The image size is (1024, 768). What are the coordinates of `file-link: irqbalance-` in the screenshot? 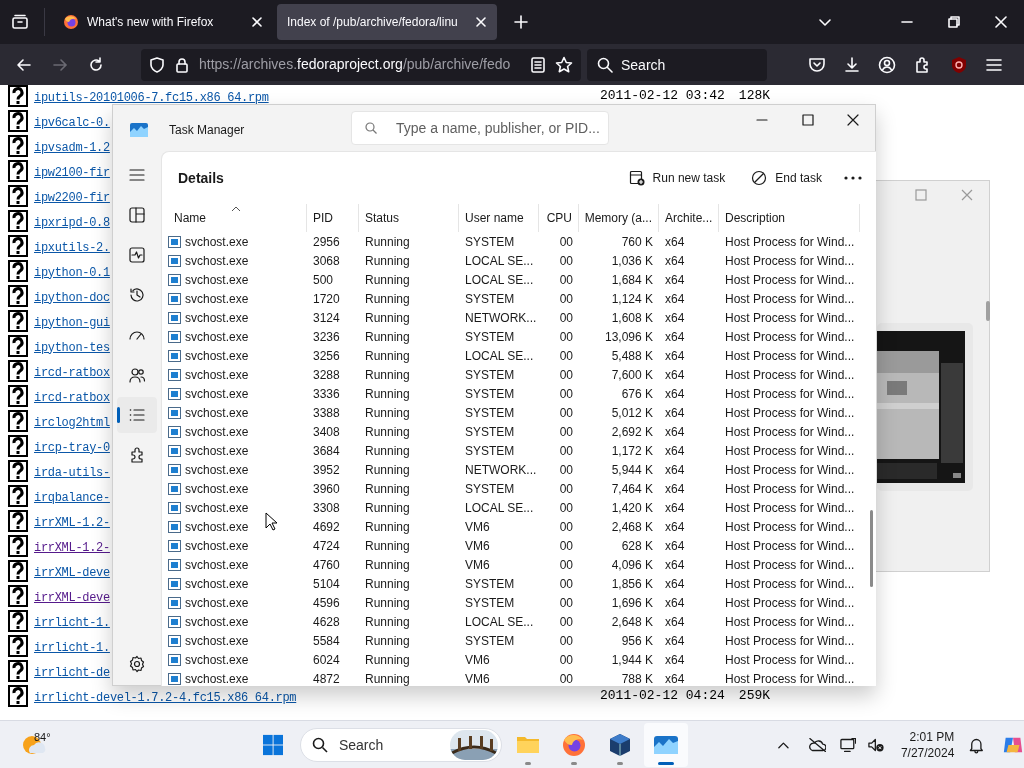 It's located at (72, 497).